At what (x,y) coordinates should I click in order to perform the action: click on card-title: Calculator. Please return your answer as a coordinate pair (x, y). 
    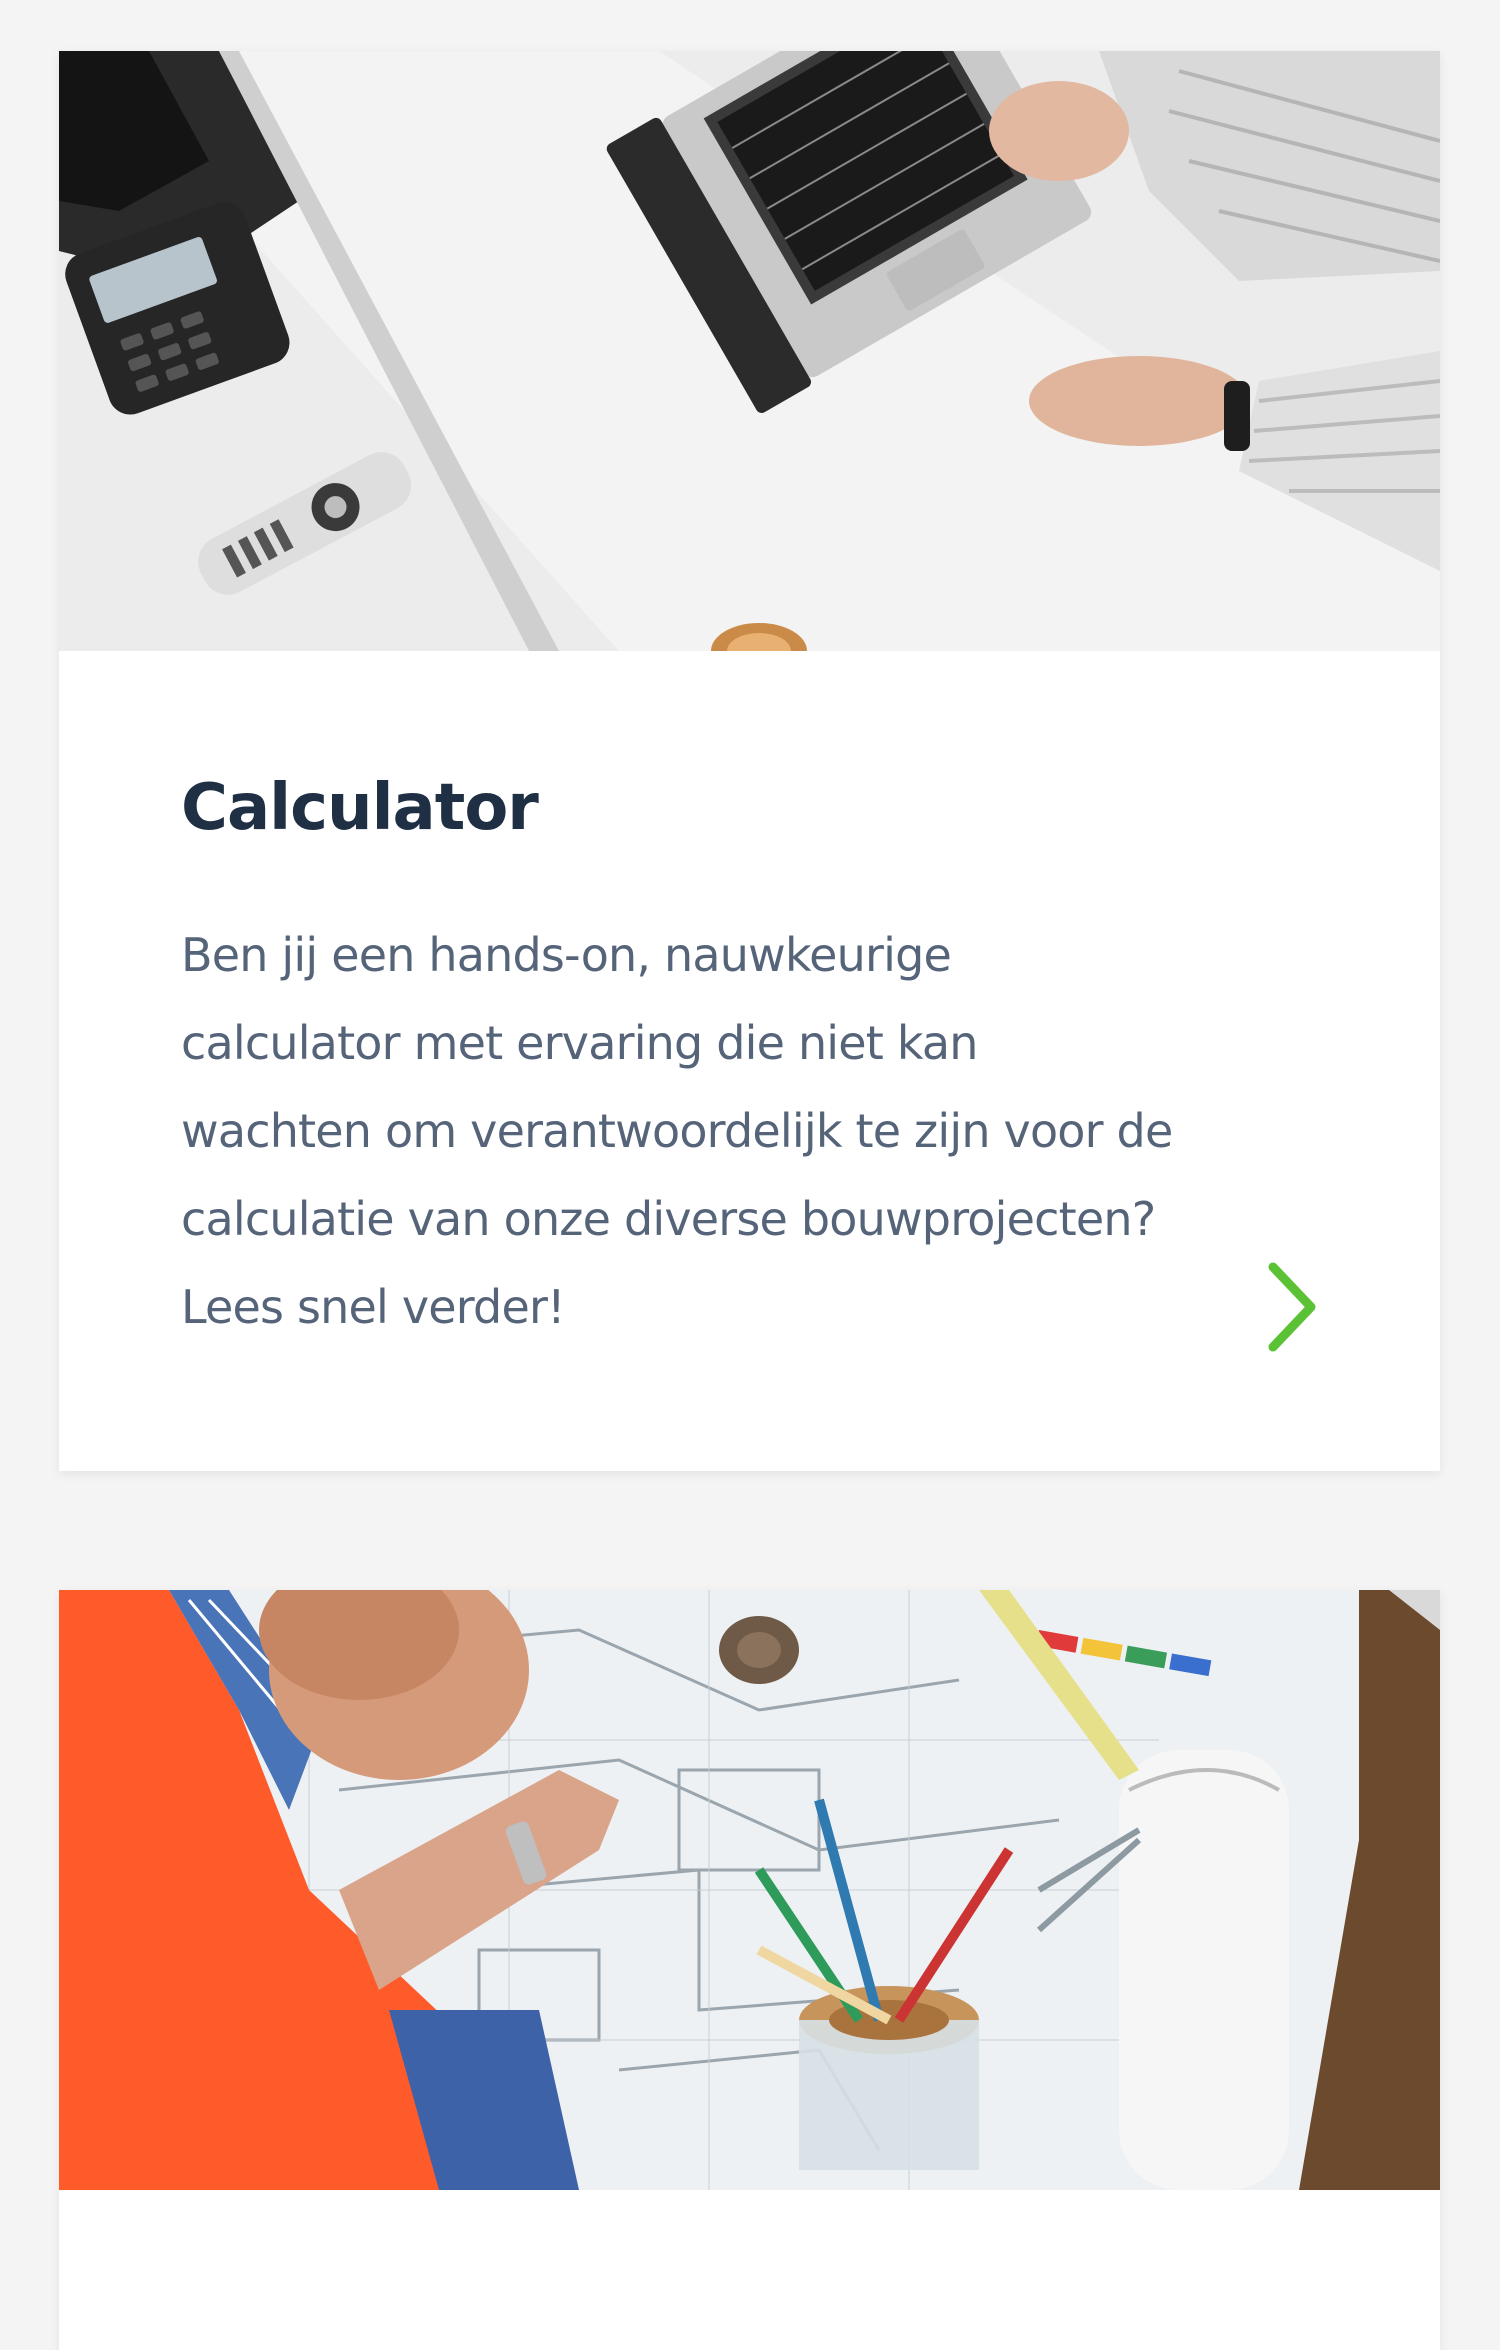
    Looking at the image, I should click on (360, 808).